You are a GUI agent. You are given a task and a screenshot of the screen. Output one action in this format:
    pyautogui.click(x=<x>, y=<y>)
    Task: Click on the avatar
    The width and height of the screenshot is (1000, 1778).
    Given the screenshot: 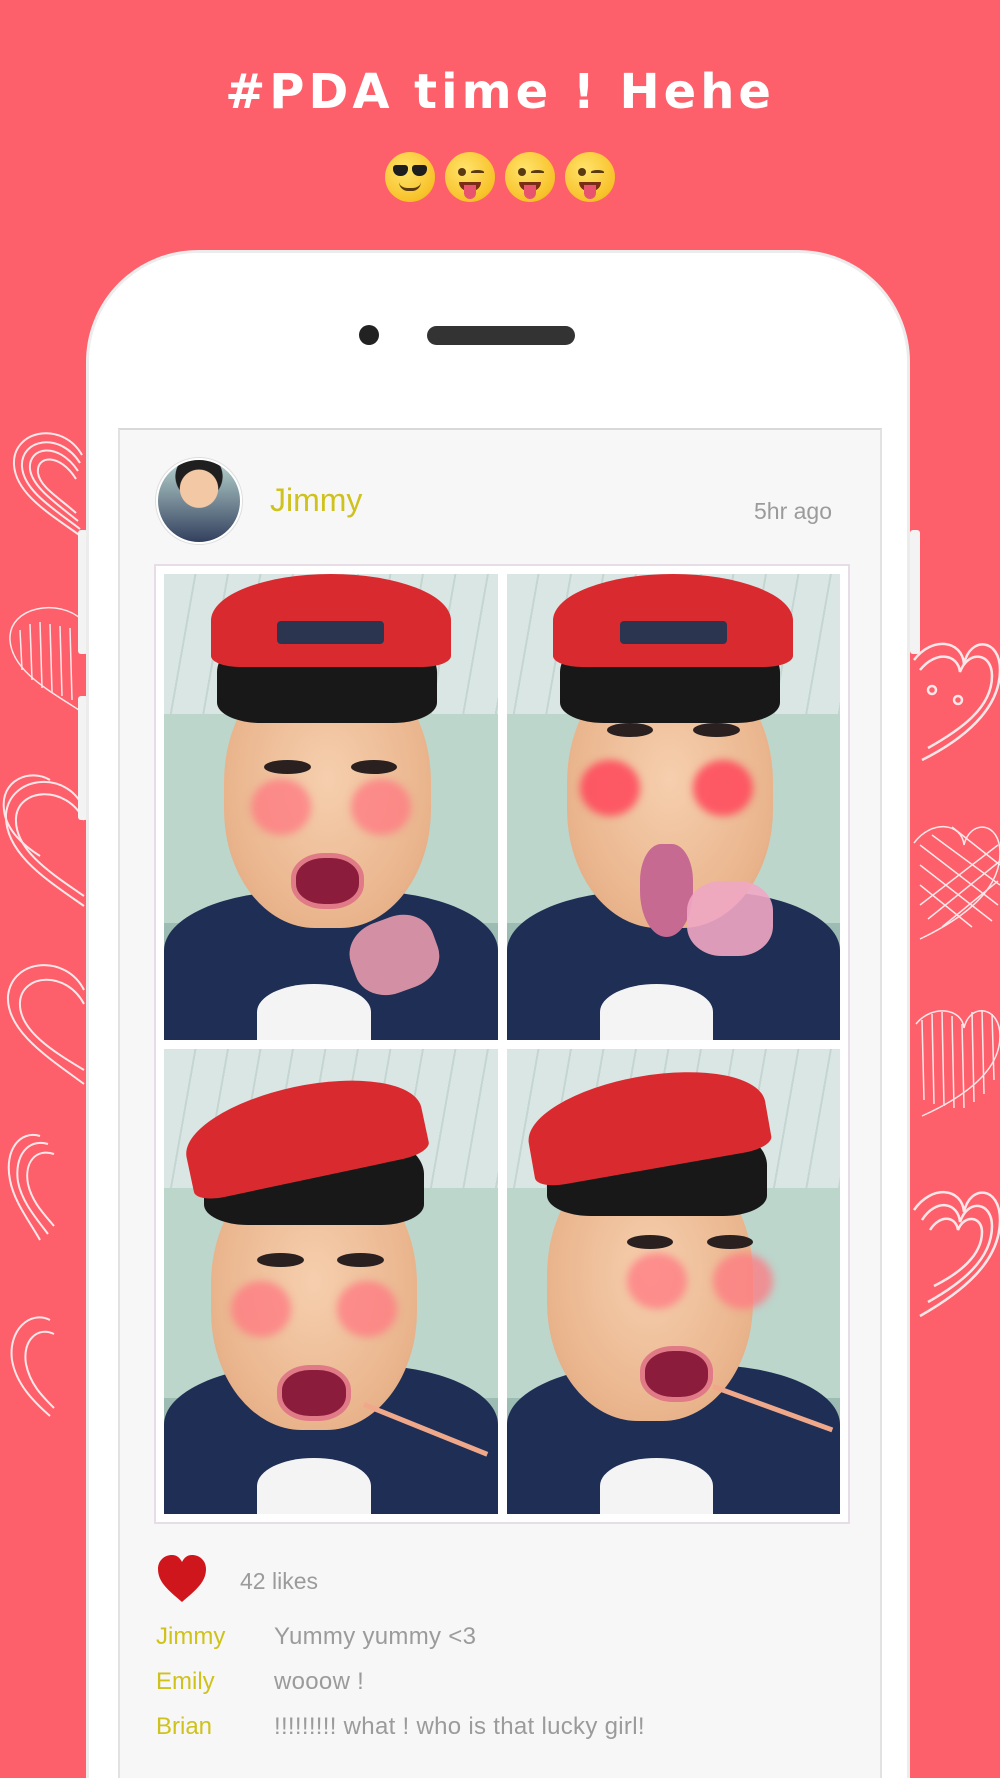 What is the action you would take?
    pyautogui.click(x=199, y=501)
    